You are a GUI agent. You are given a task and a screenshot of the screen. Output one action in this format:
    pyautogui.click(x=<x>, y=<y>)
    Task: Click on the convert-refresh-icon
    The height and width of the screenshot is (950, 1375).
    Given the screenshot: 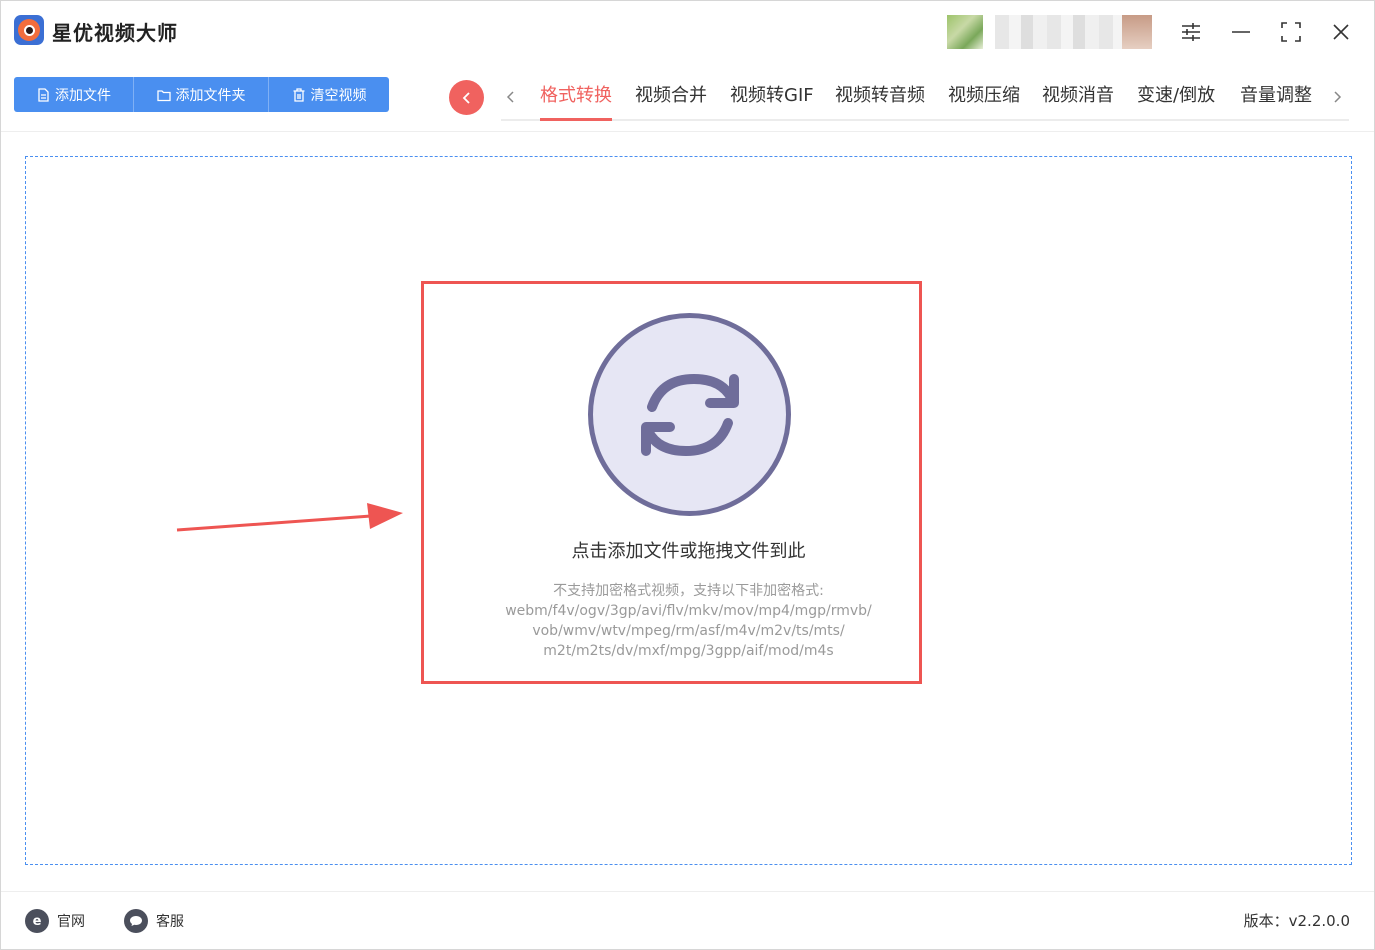 What is the action you would take?
    pyautogui.click(x=689, y=414)
    